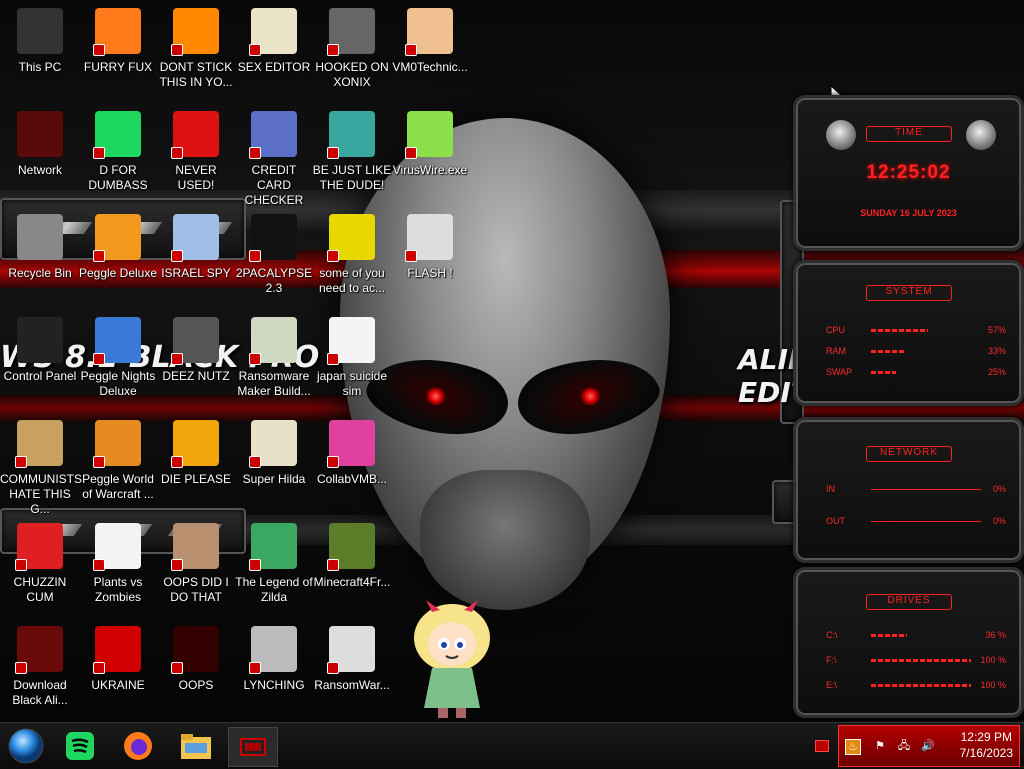 The width and height of the screenshot is (1024, 769). What do you see at coordinates (195, 32) in the screenshot?
I see `vlc-cone-icon` at bounding box center [195, 32].